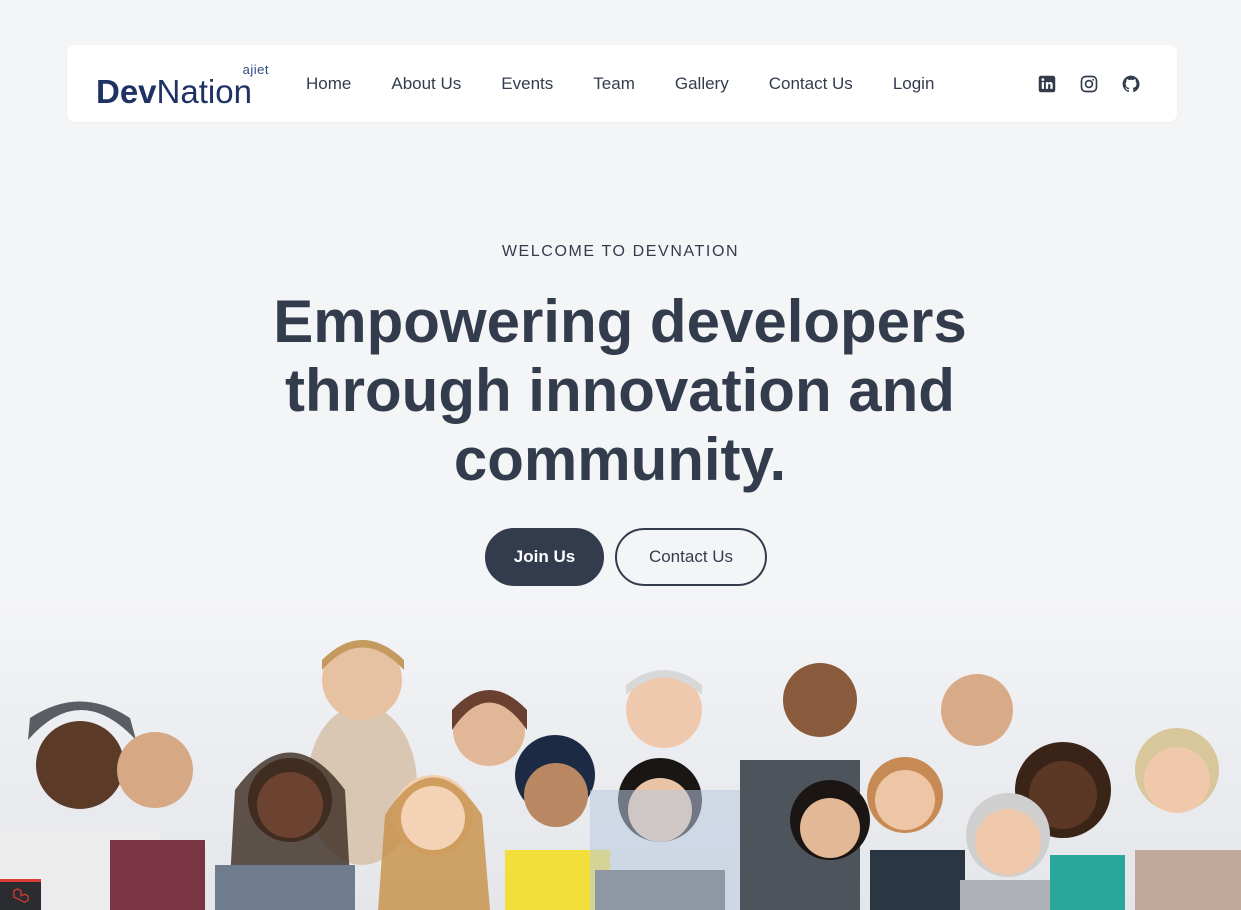 The image size is (1241, 910). Describe the element at coordinates (1047, 84) in the screenshot. I see `linkedin-icon` at that location.